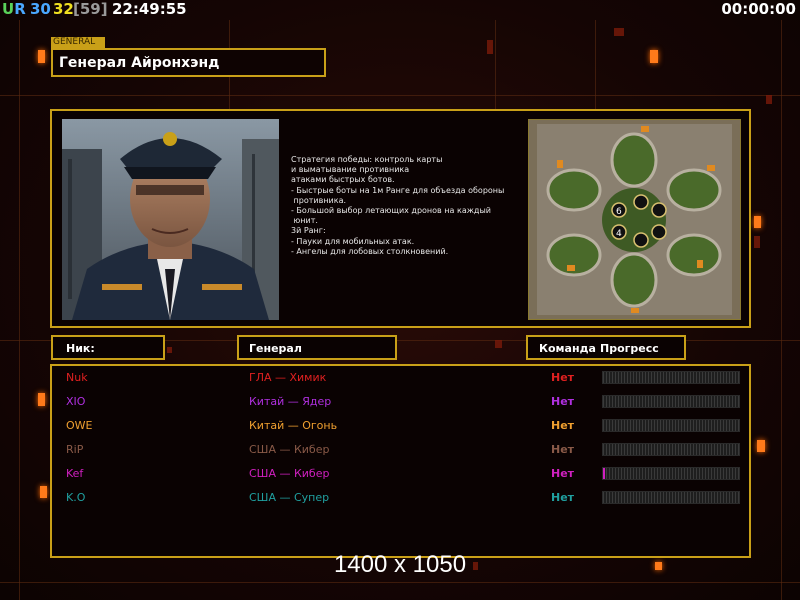  What do you see at coordinates (75, 473) in the screenshot?
I see `player-nick: Kef` at bounding box center [75, 473].